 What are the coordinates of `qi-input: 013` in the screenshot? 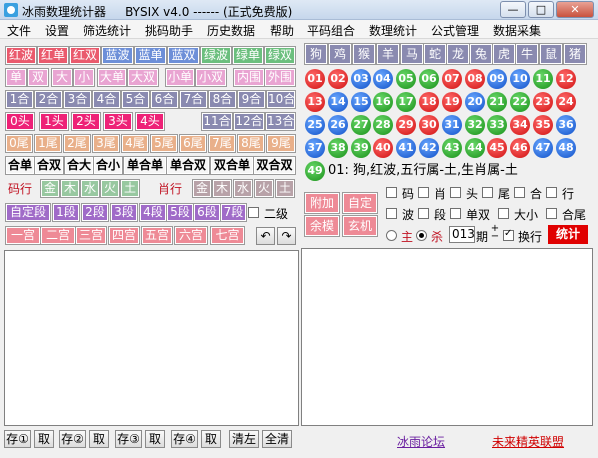 It's located at (462, 234).